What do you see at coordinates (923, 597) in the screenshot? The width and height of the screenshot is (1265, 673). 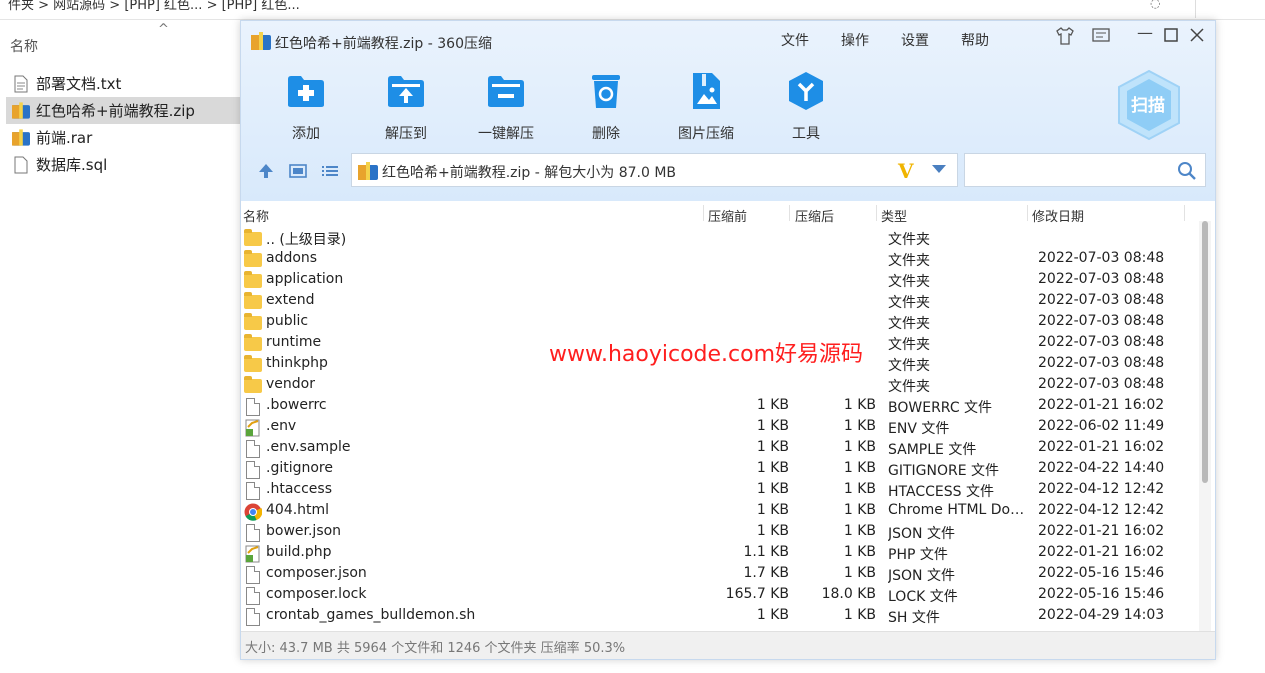 I see `file-type: LOCK 文件` at bounding box center [923, 597].